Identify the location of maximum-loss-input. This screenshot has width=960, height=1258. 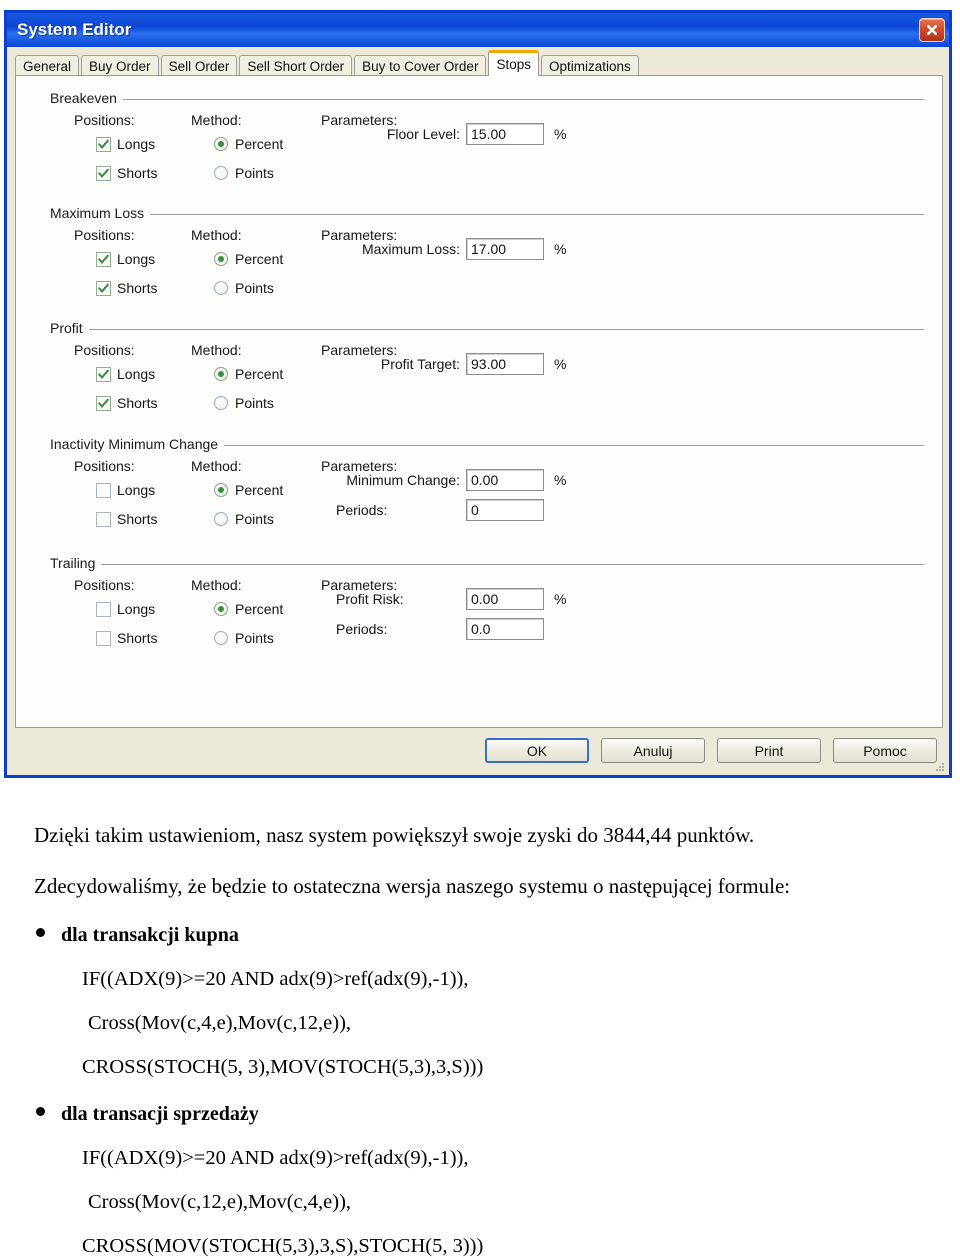
(505, 249).